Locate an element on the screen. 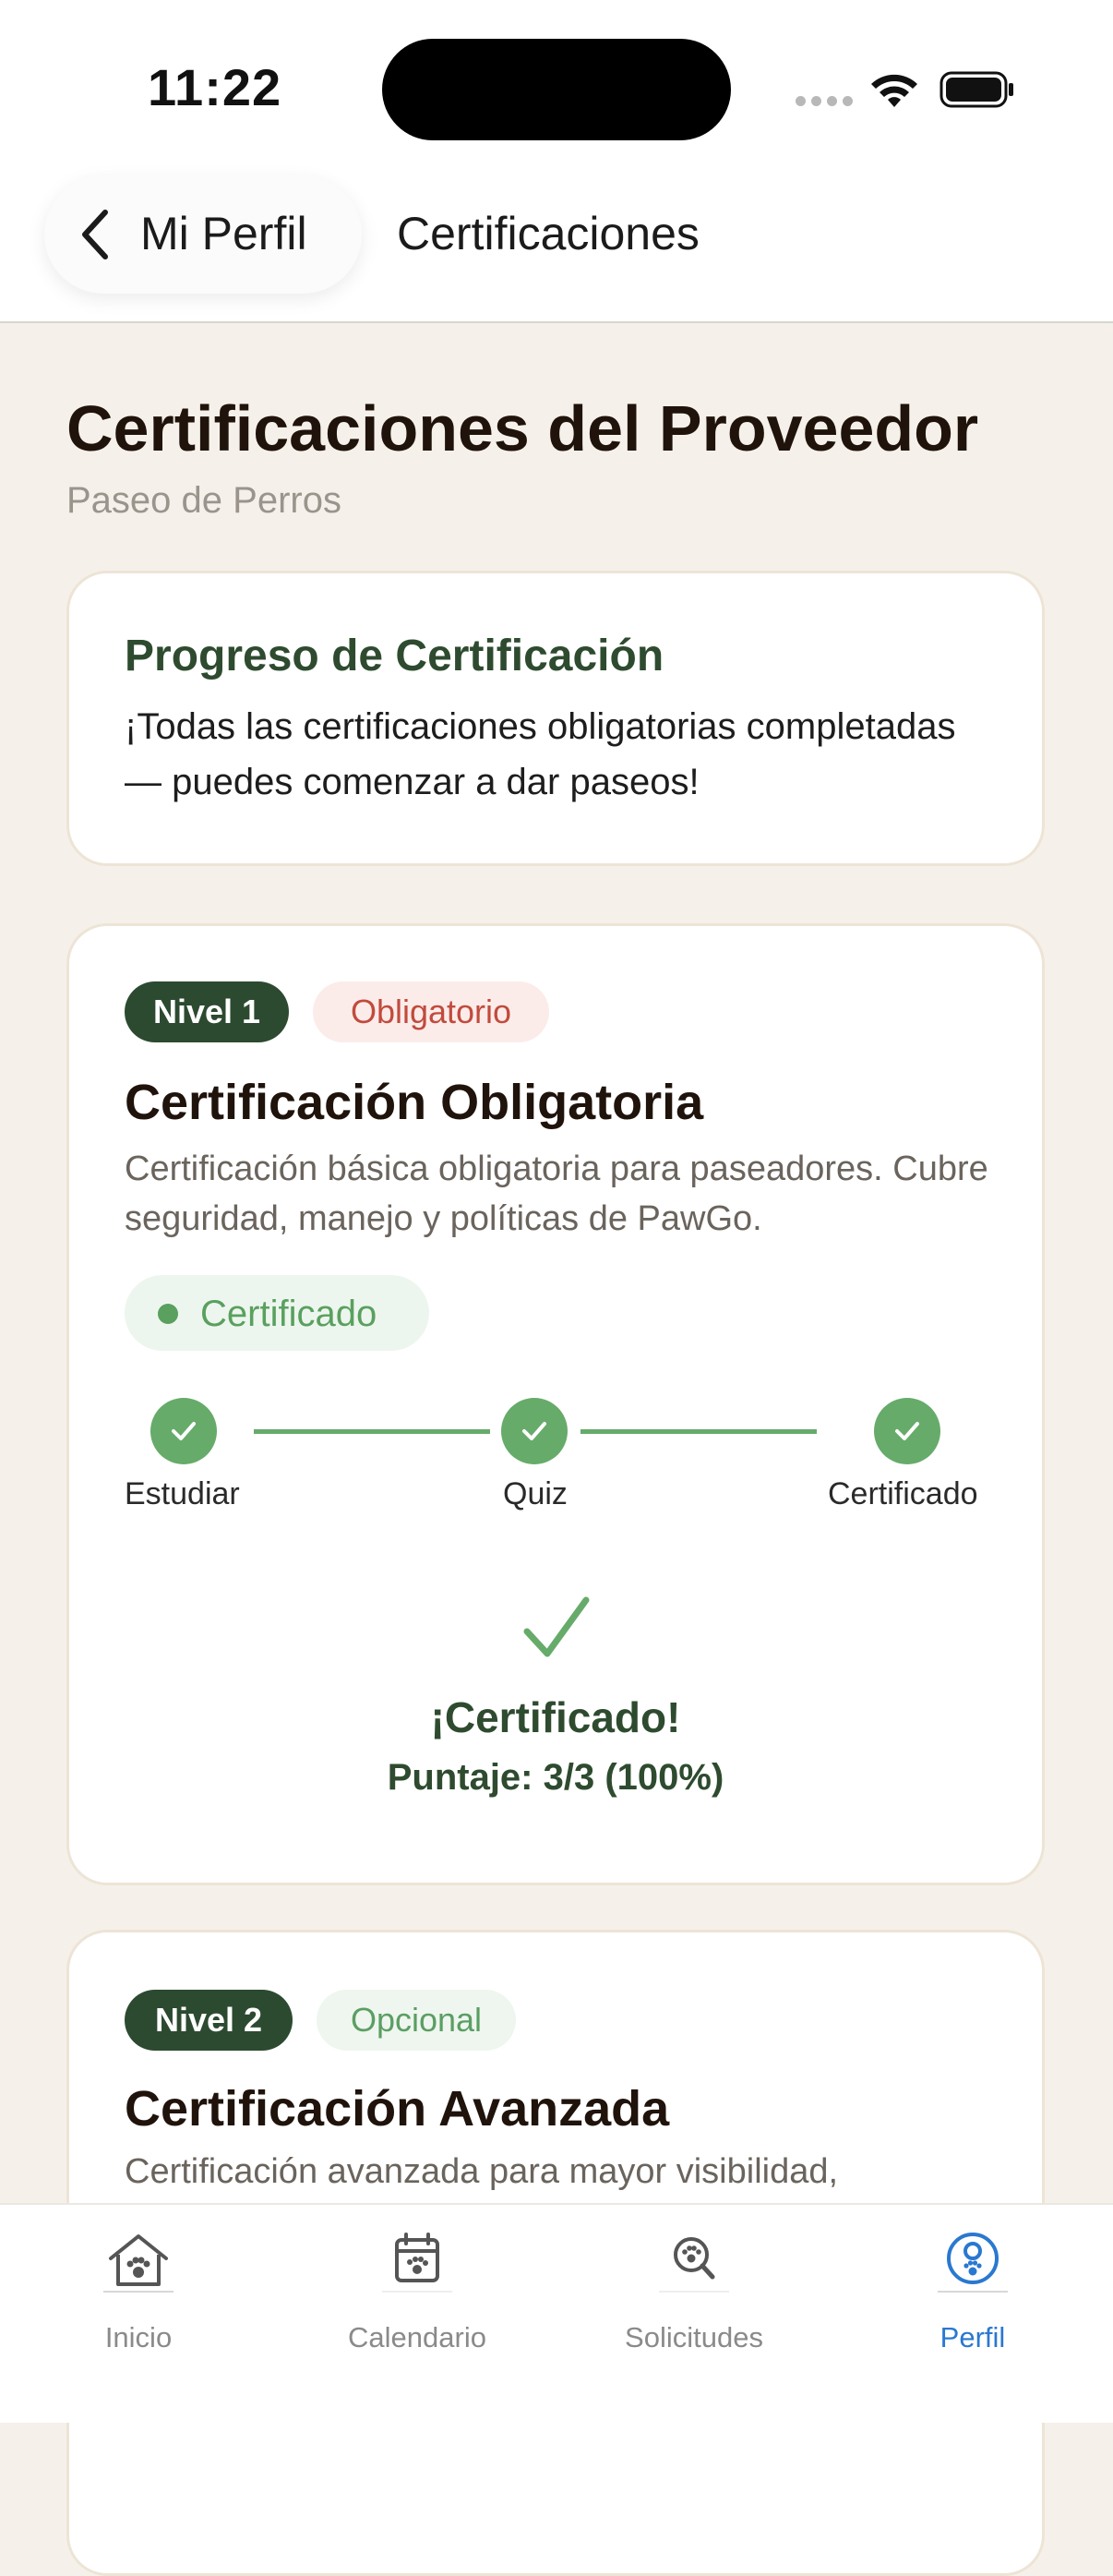  certified-score: Puntaje: 3/3 (100%) is located at coordinates (555, 1777).